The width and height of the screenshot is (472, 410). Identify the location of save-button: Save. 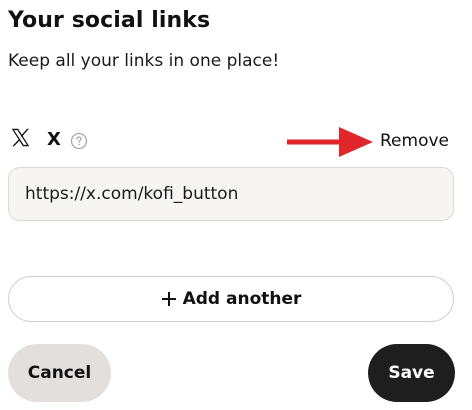
(411, 373).